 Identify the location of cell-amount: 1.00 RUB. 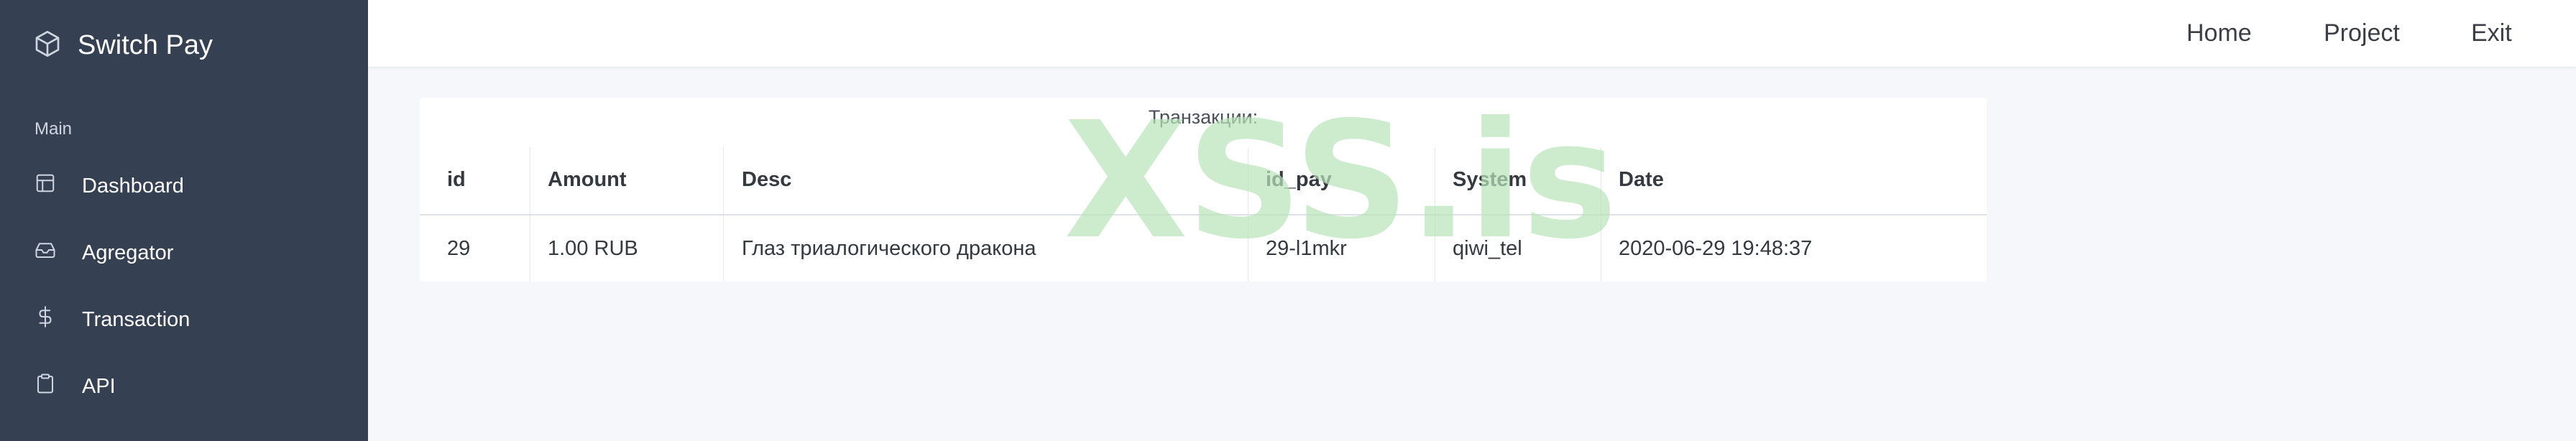
(593, 248).